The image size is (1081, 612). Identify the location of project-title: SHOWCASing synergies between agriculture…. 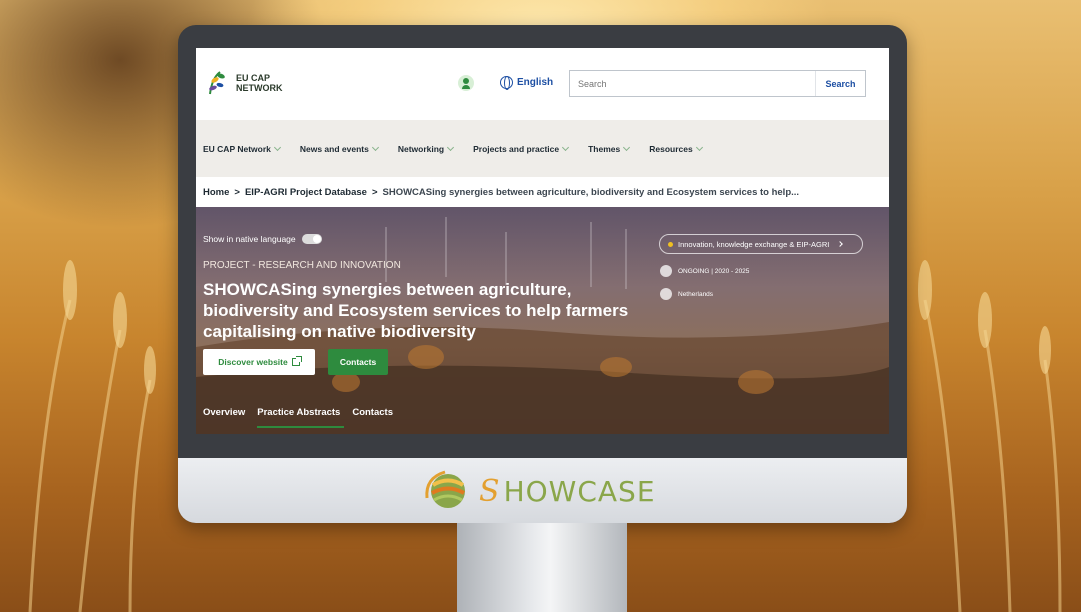
(416, 310).